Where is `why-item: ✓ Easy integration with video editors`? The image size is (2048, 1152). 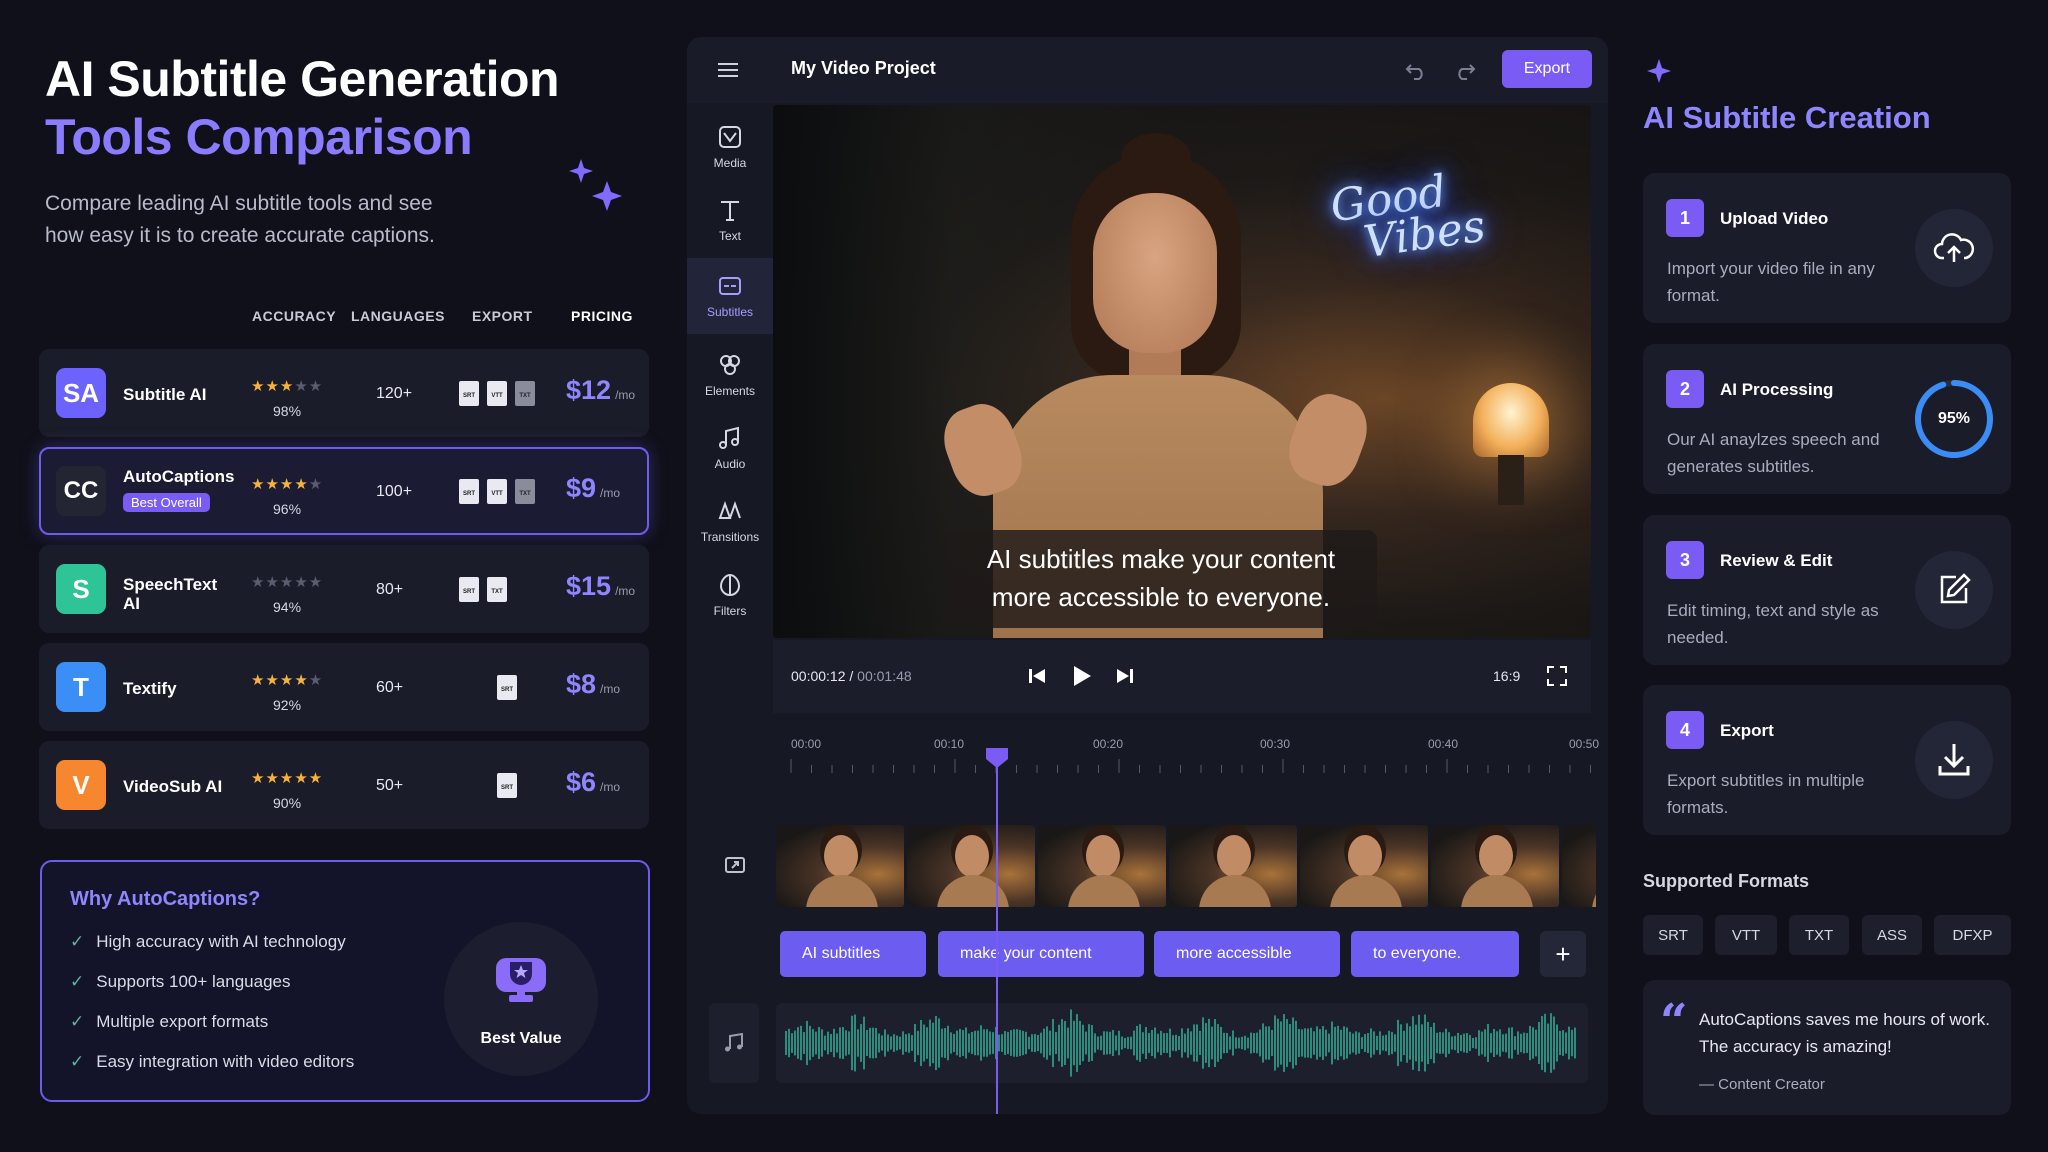 why-item: ✓ Easy integration with video editors is located at coordinates (212, 1061).